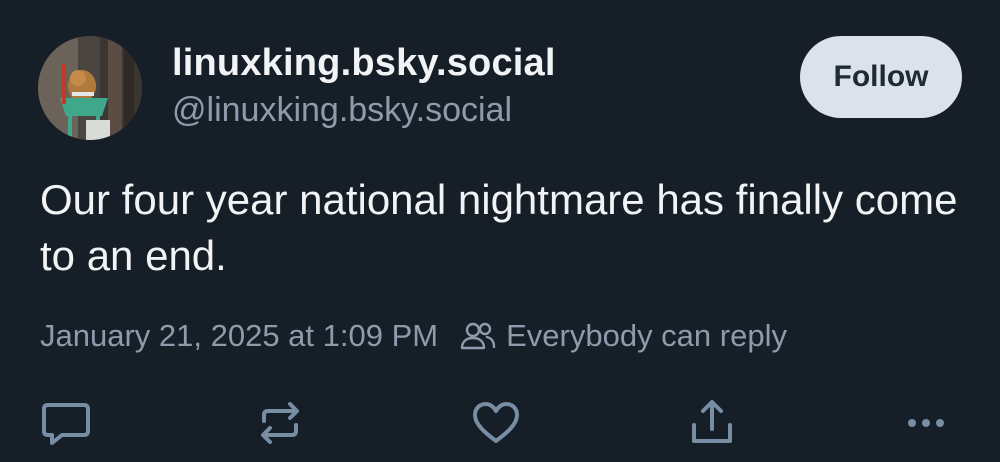 This screenshot has width=1000, height=462. What do you see at coordinates (239, 336) in the screenshot?
I see `post-timestamp: January 21, 2025 at 1:09 PM` at bounding box center [239, 336].